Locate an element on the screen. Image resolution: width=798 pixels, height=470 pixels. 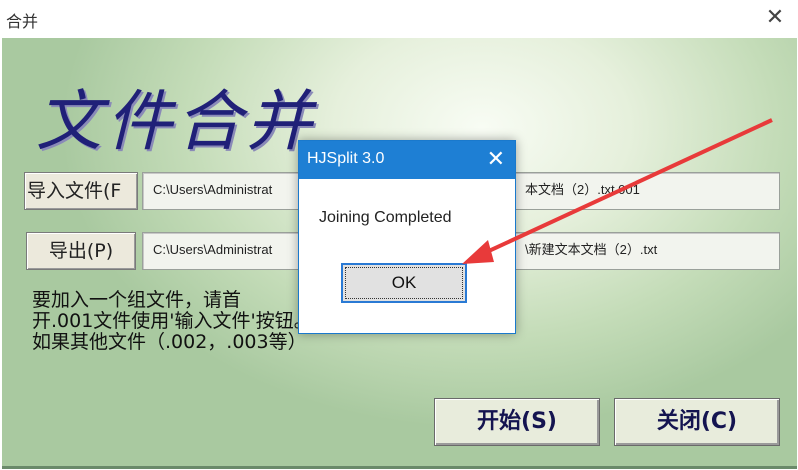
export-button-label: 导出(P) is located at coordinates (81, 251).